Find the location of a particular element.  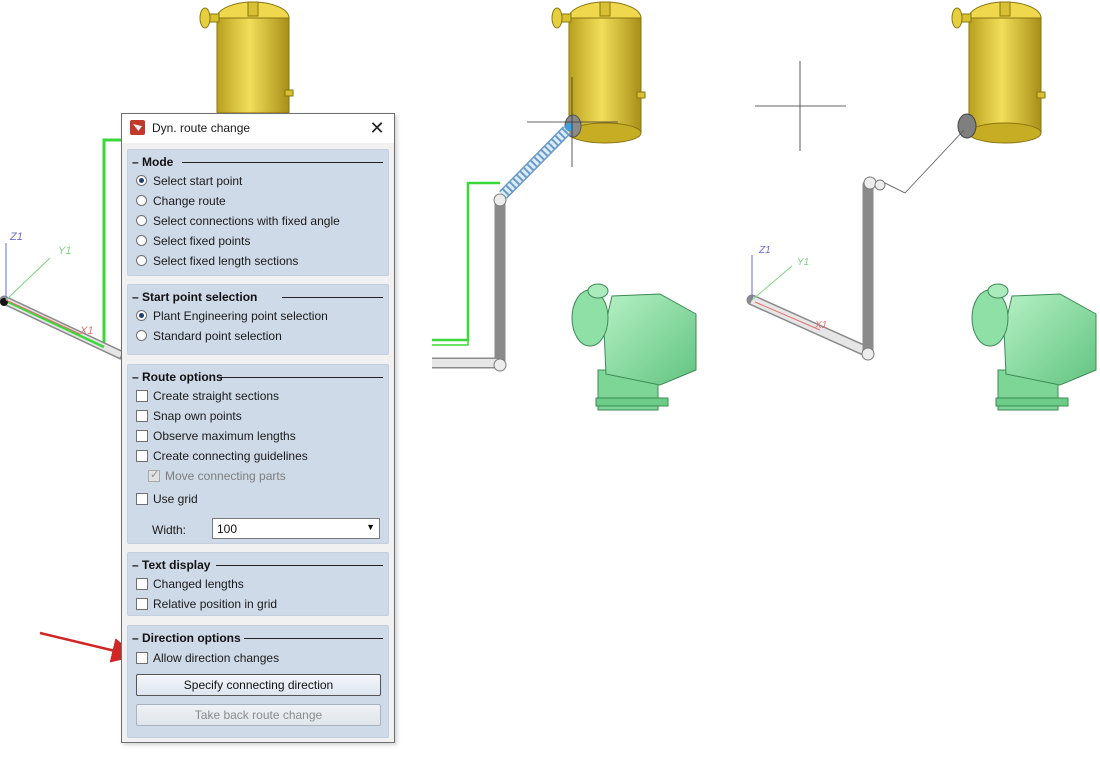

pump-middle is located at coordinates (634, 347).